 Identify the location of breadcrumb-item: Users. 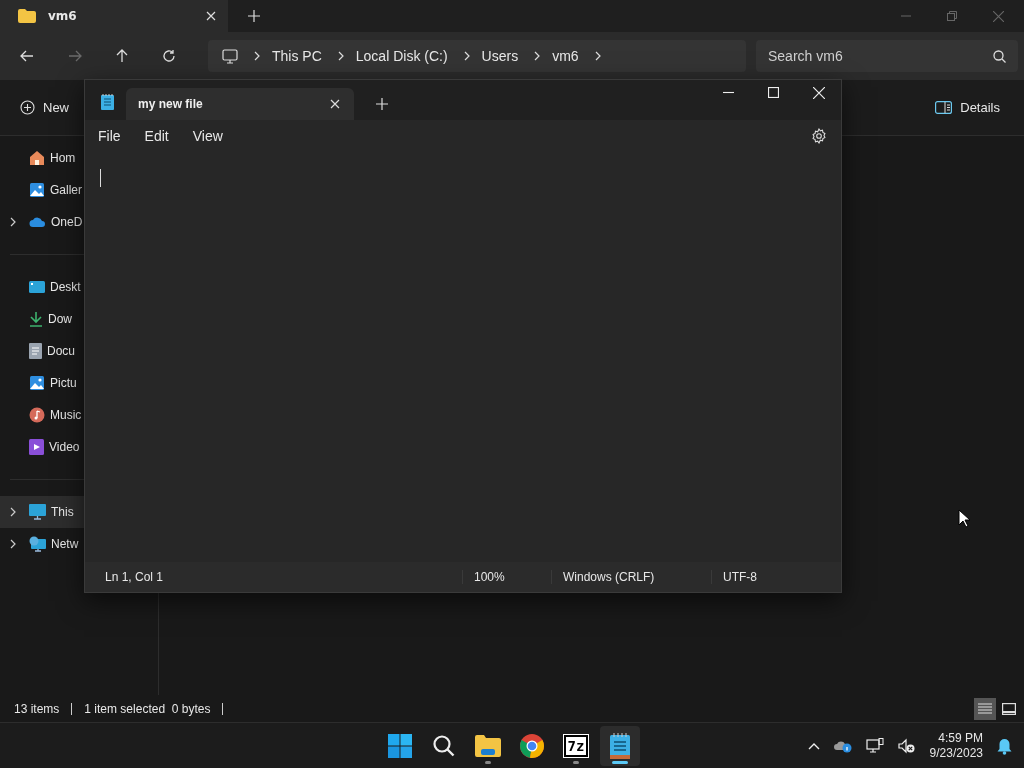
(500, 56).